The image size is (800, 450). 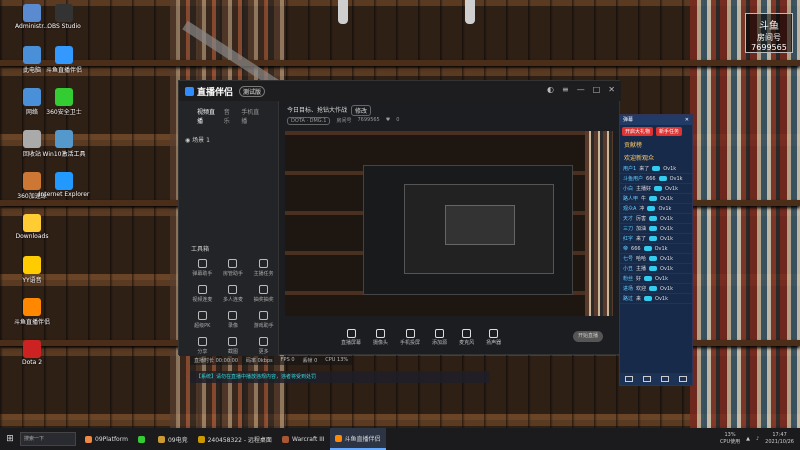 What do you see at coordinates (398, 120) in the screenshot?
I see `fans-count: 0` at bounding box center [398, 120].